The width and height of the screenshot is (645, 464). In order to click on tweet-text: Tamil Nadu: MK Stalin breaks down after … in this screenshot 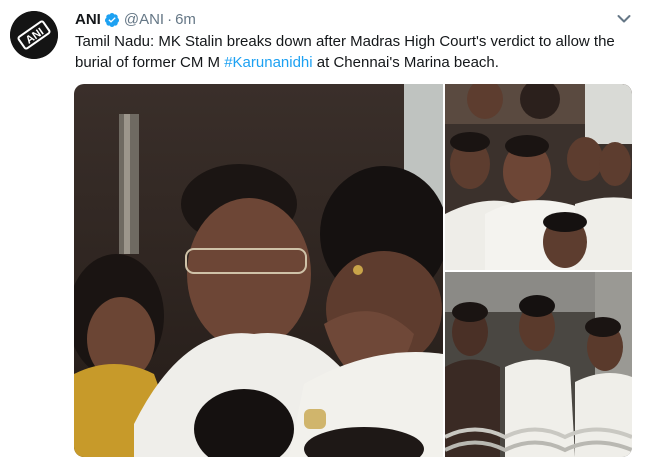, I will do `click(355, 52)`.